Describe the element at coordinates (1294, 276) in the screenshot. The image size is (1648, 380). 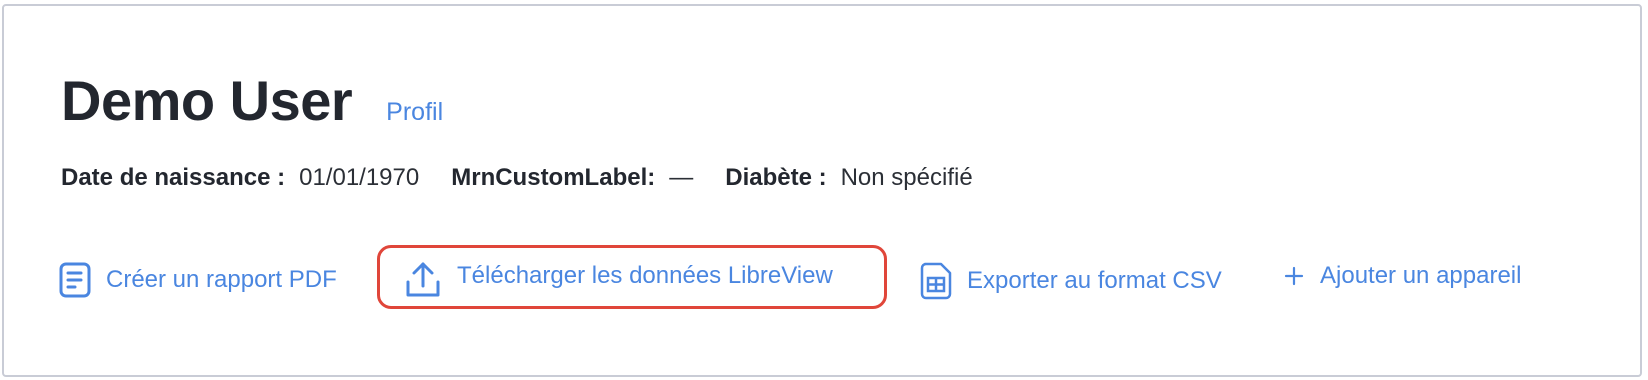
I see `plus-icon` at that location.